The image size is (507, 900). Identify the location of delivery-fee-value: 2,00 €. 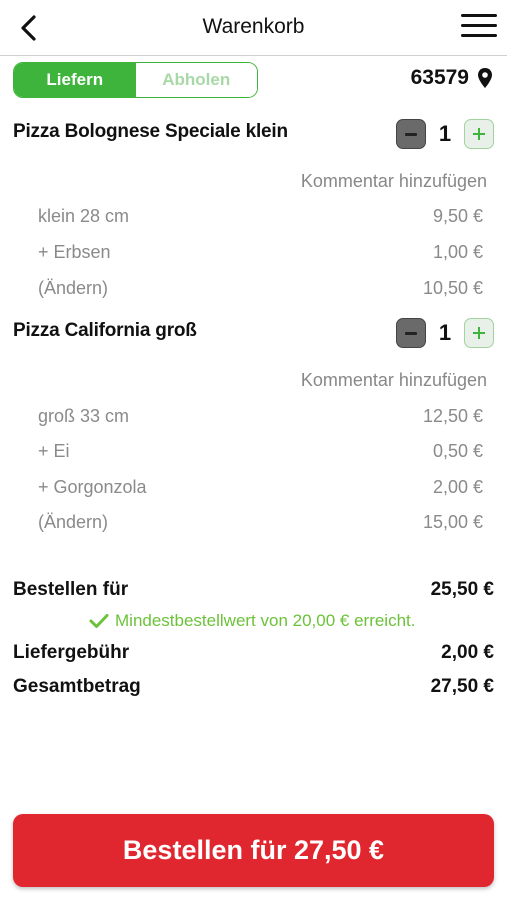
(467, 652).